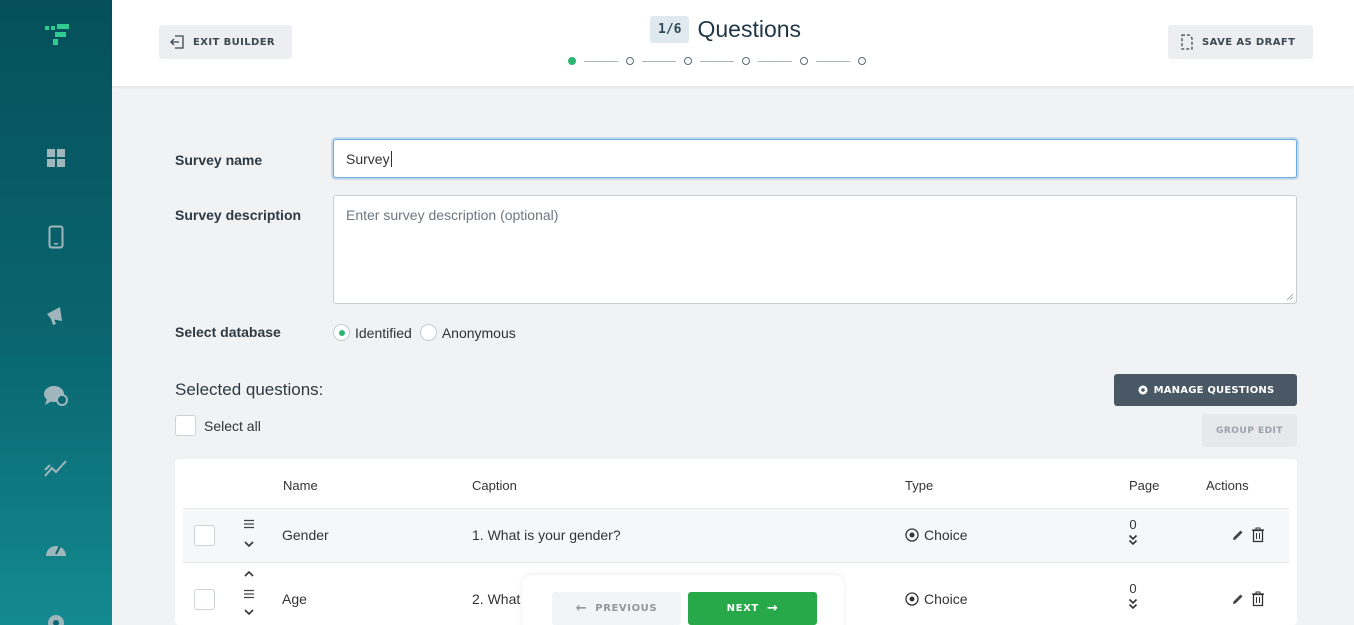  Describe the element at coordinates (494, 485) in the screenshot. I see `column-header-caption: Caption` at that location.